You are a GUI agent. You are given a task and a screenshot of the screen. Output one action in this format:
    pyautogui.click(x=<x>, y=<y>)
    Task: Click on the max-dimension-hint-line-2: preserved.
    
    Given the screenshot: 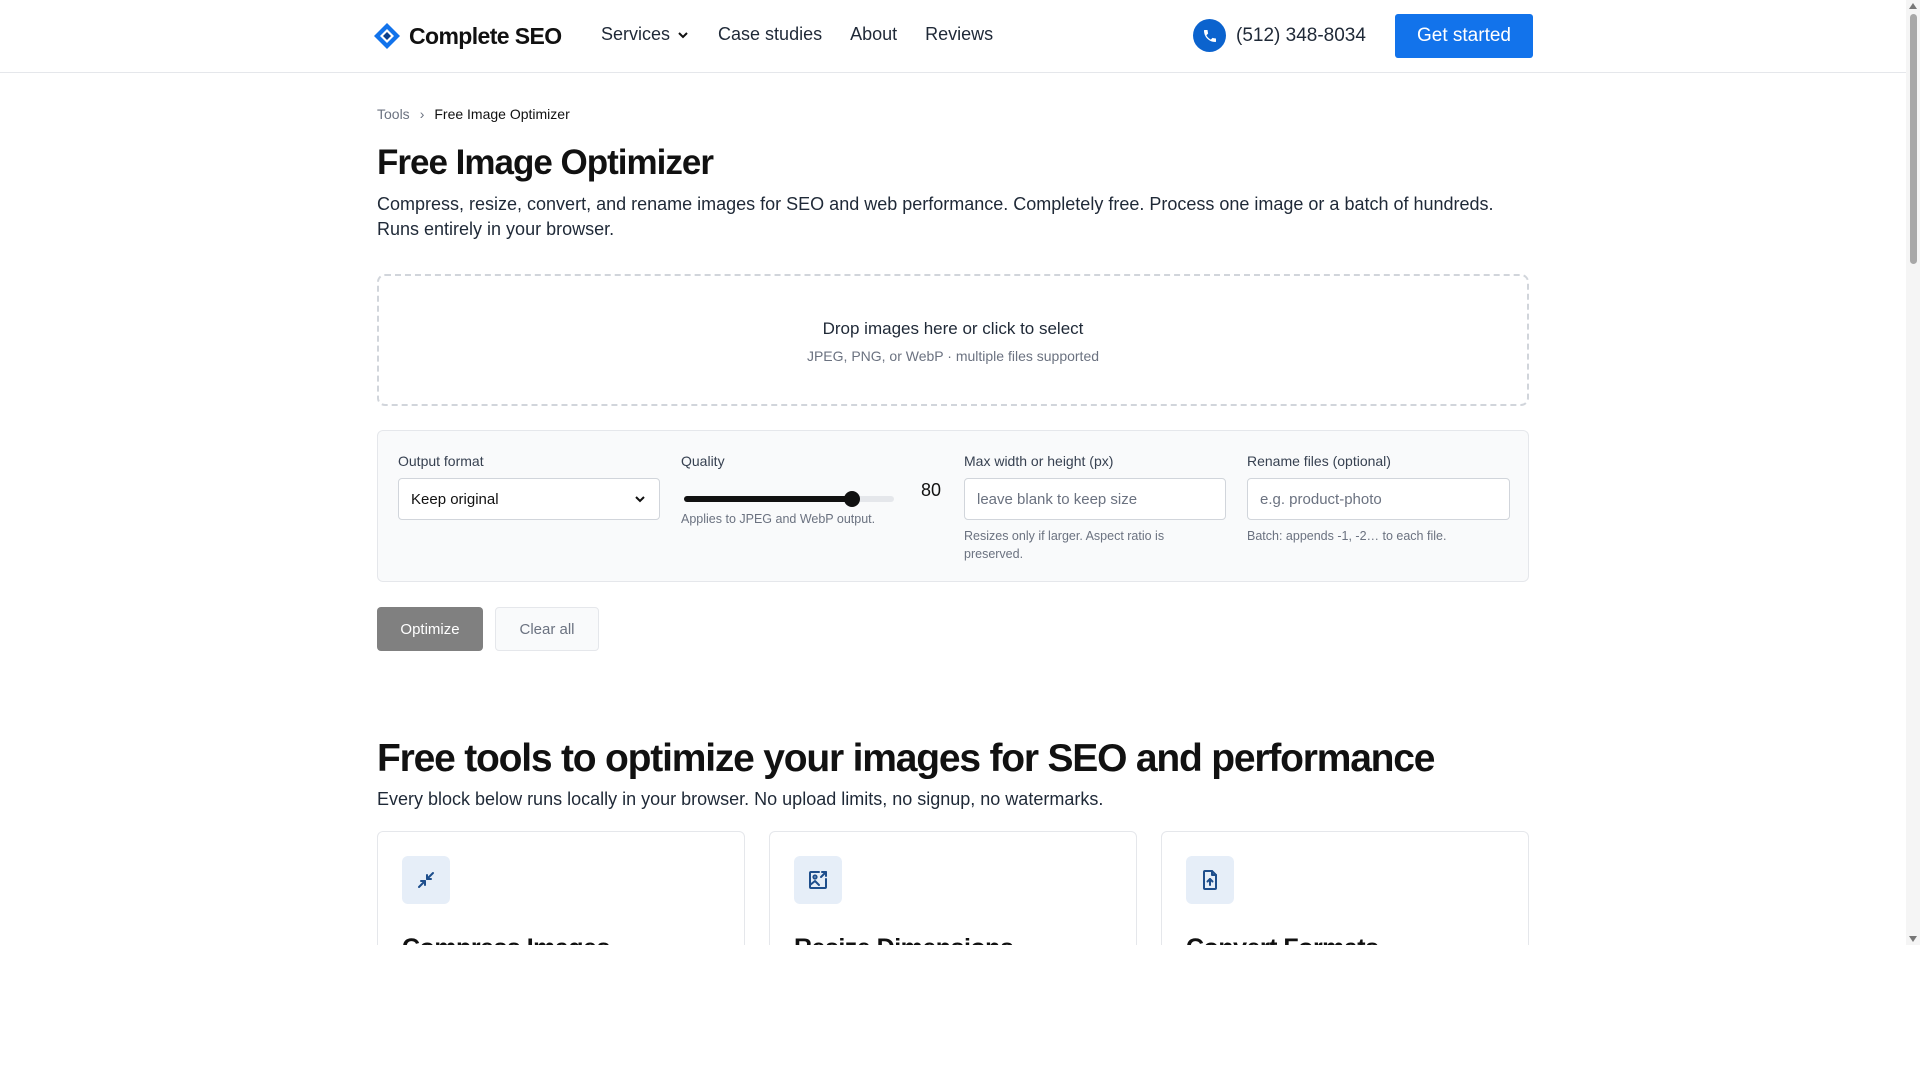 What is the action you would take?
    pyautogui.click(x=994, y=554)
    